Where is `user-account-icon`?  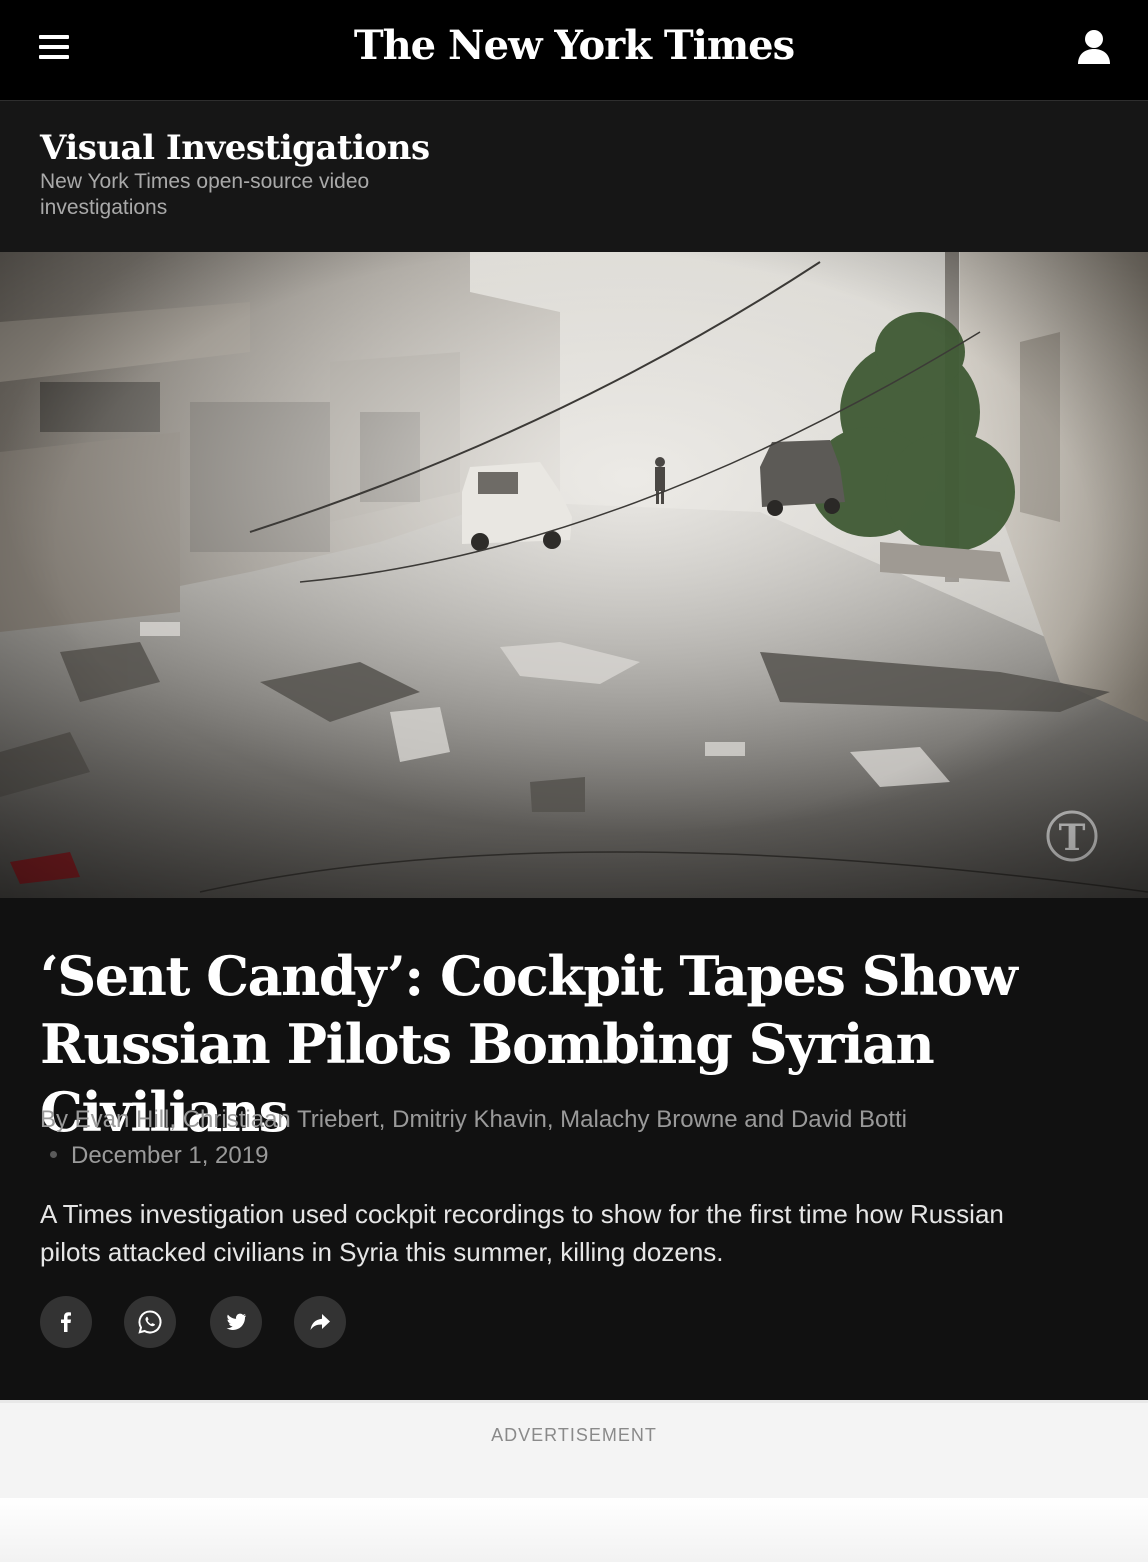 user-account-icon is located at coordinates (1094, 47).